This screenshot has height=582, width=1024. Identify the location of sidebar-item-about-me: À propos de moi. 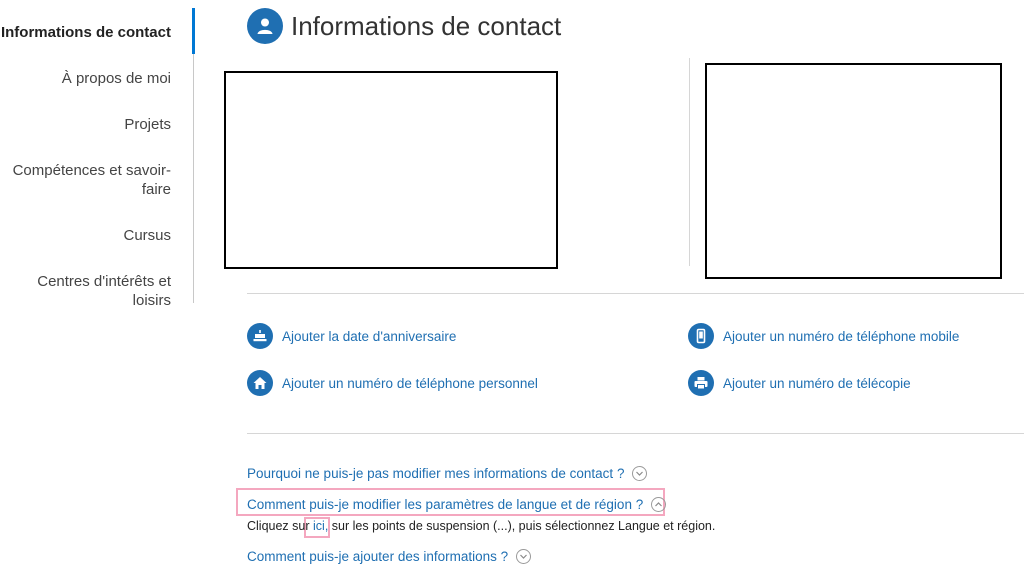
(116, 78).